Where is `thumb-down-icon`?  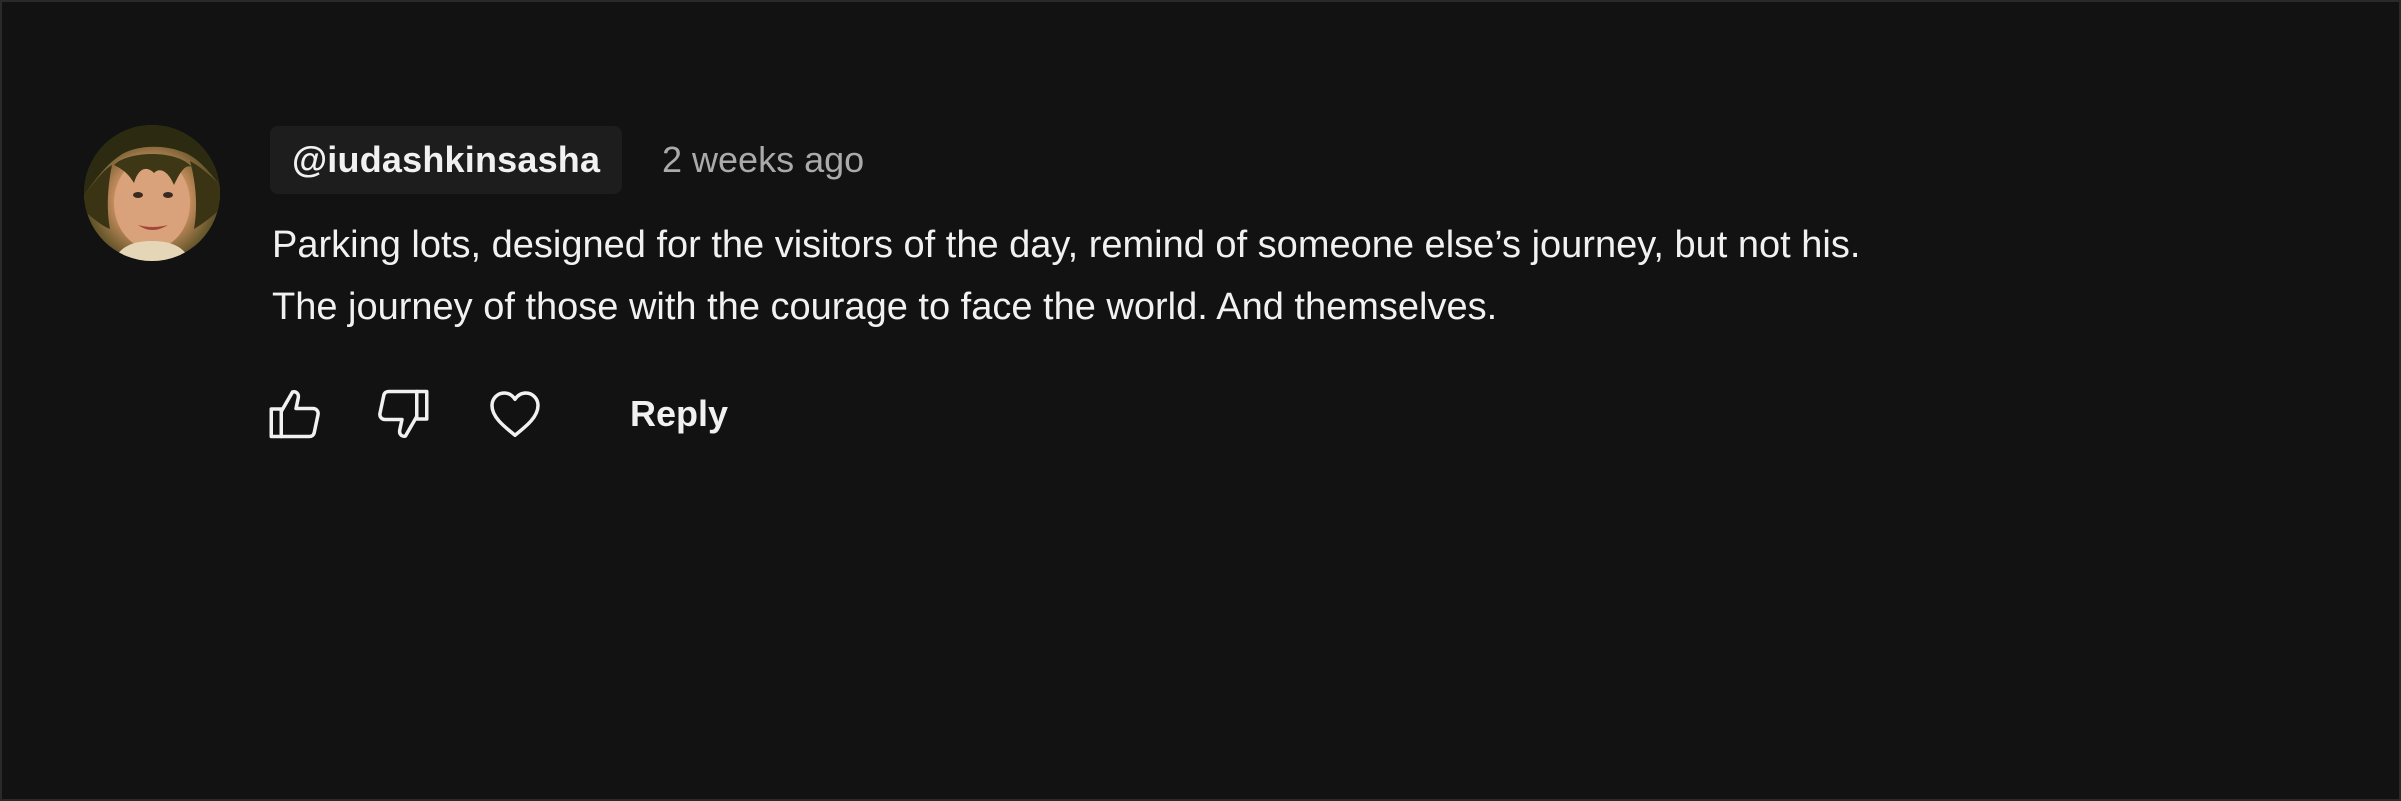 thumb-down-icon is located at coordinates (403, 413).